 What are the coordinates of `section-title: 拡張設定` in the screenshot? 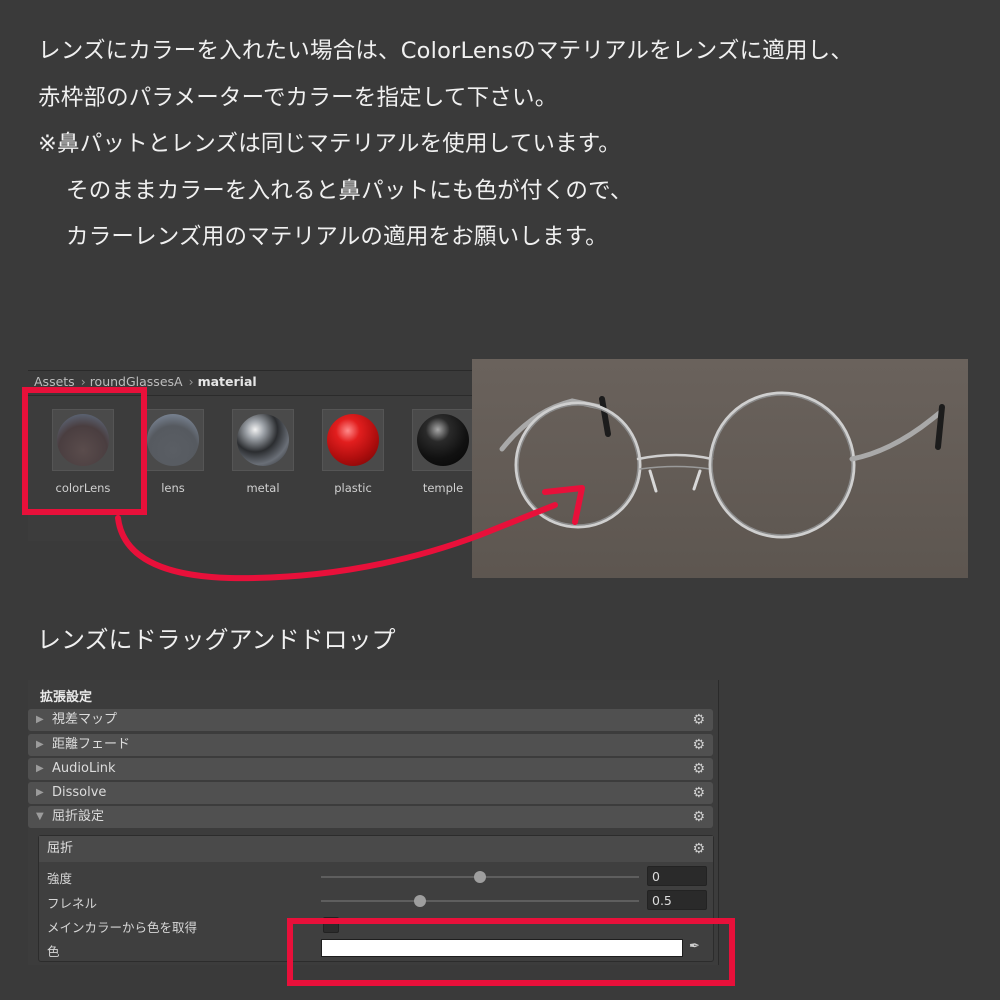 It's located at (66, 697).